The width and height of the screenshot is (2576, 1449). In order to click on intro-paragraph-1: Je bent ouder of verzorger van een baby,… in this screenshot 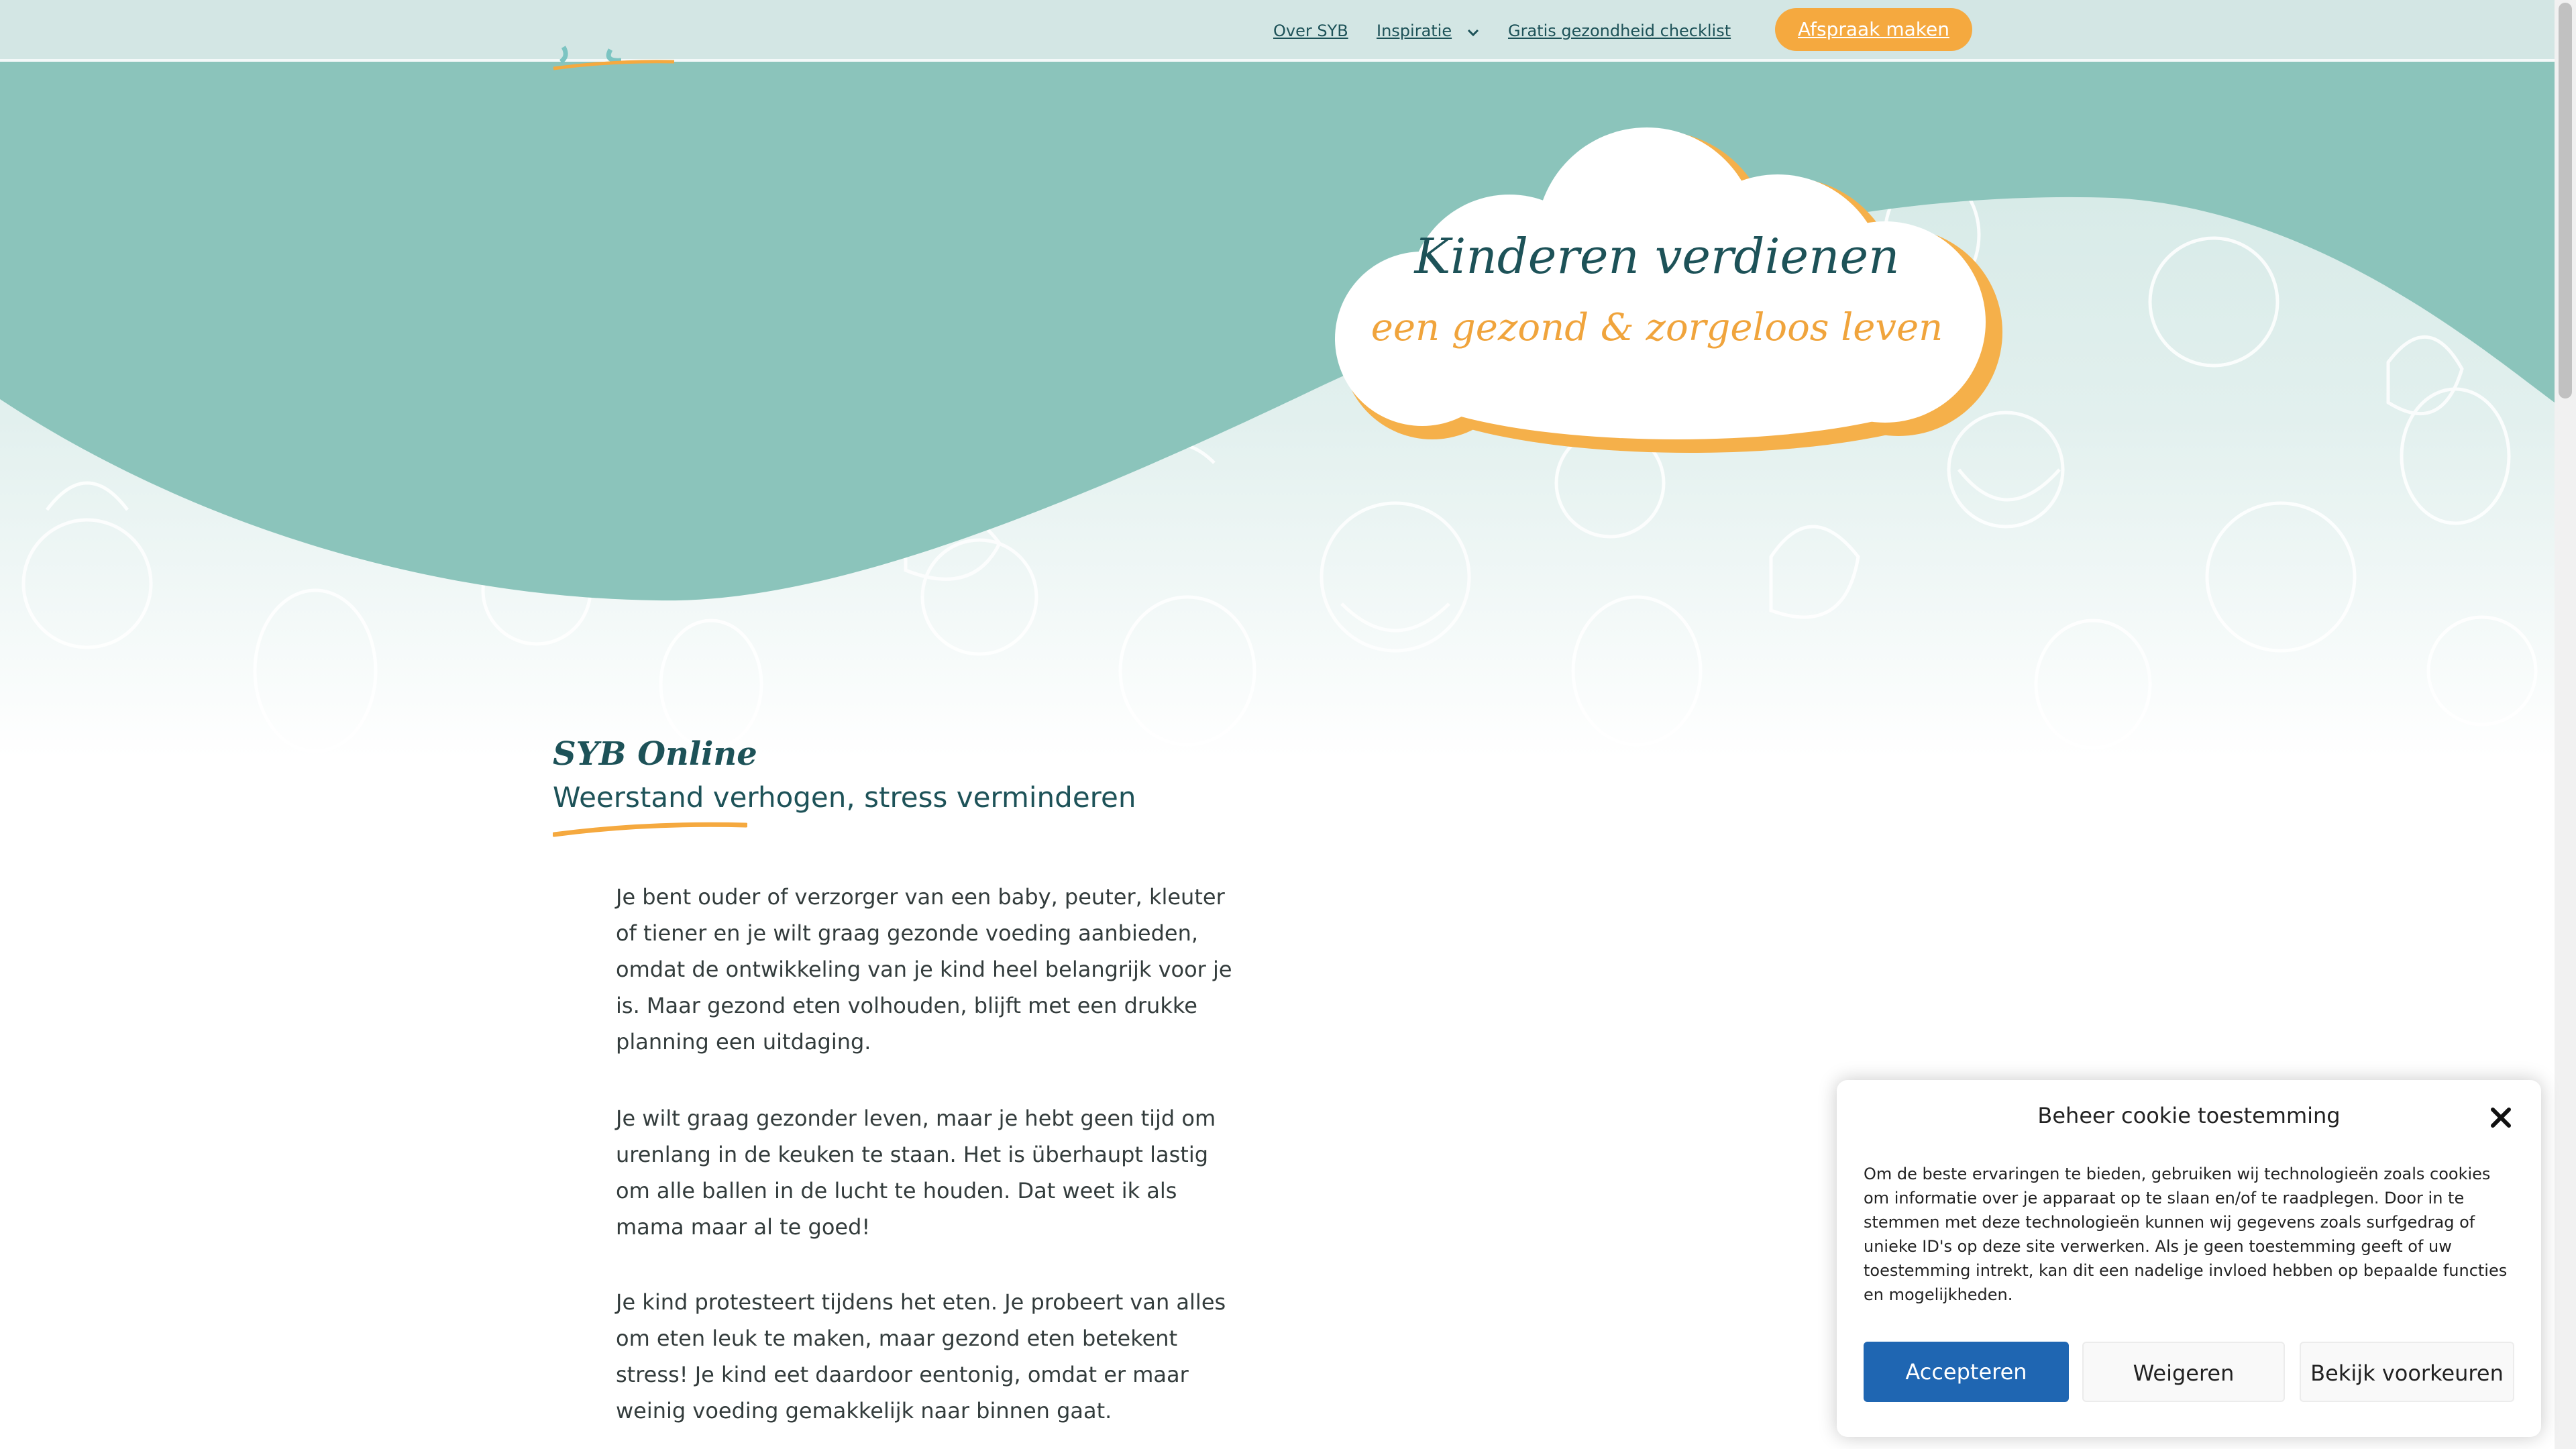, I will do `click(924, 969)`.